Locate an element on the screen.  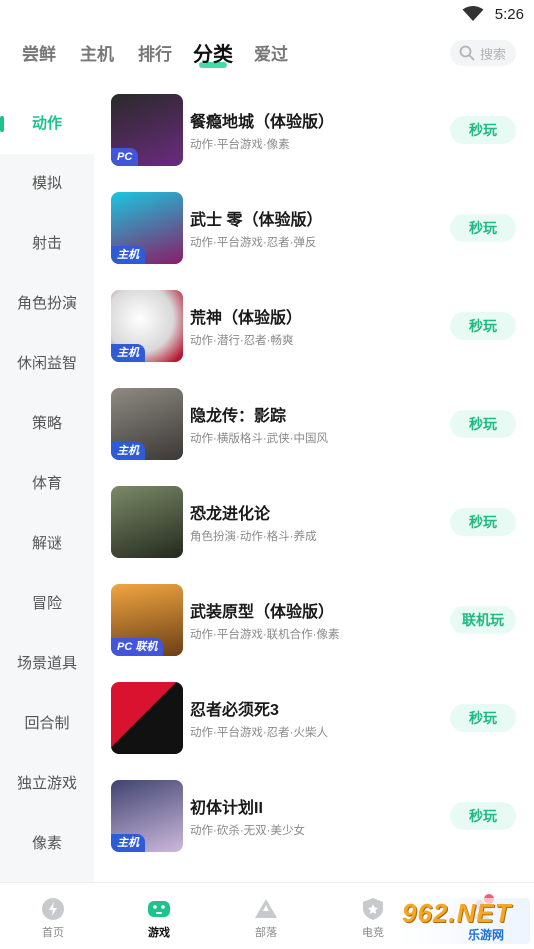
sidebar-item-simulation: 模拟 is located at coordinates (47, 184).